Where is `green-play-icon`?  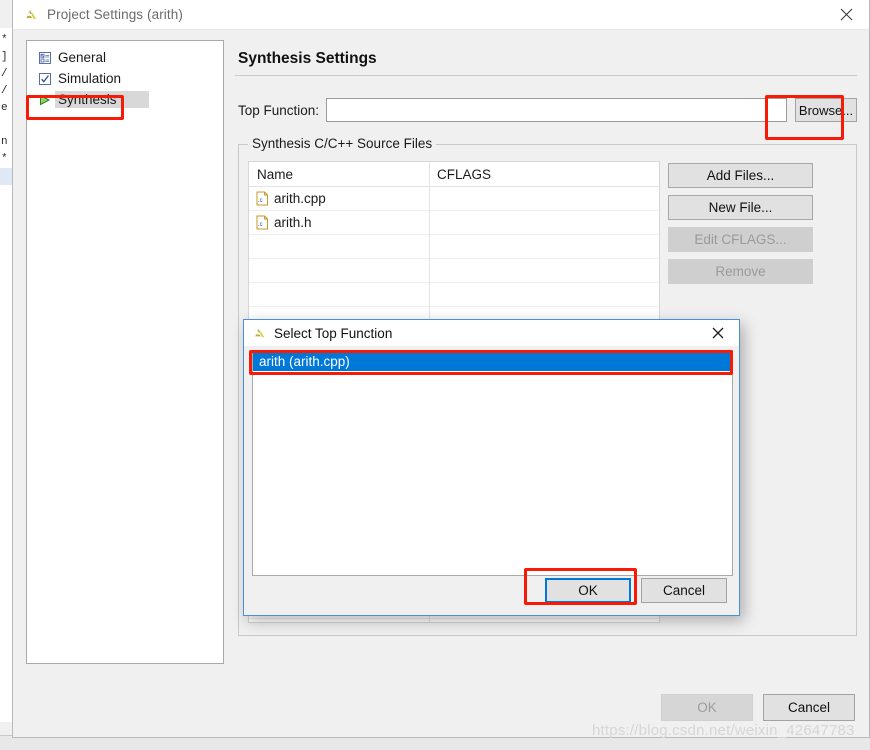 green-play-icon is located at coordinates (44, 99).